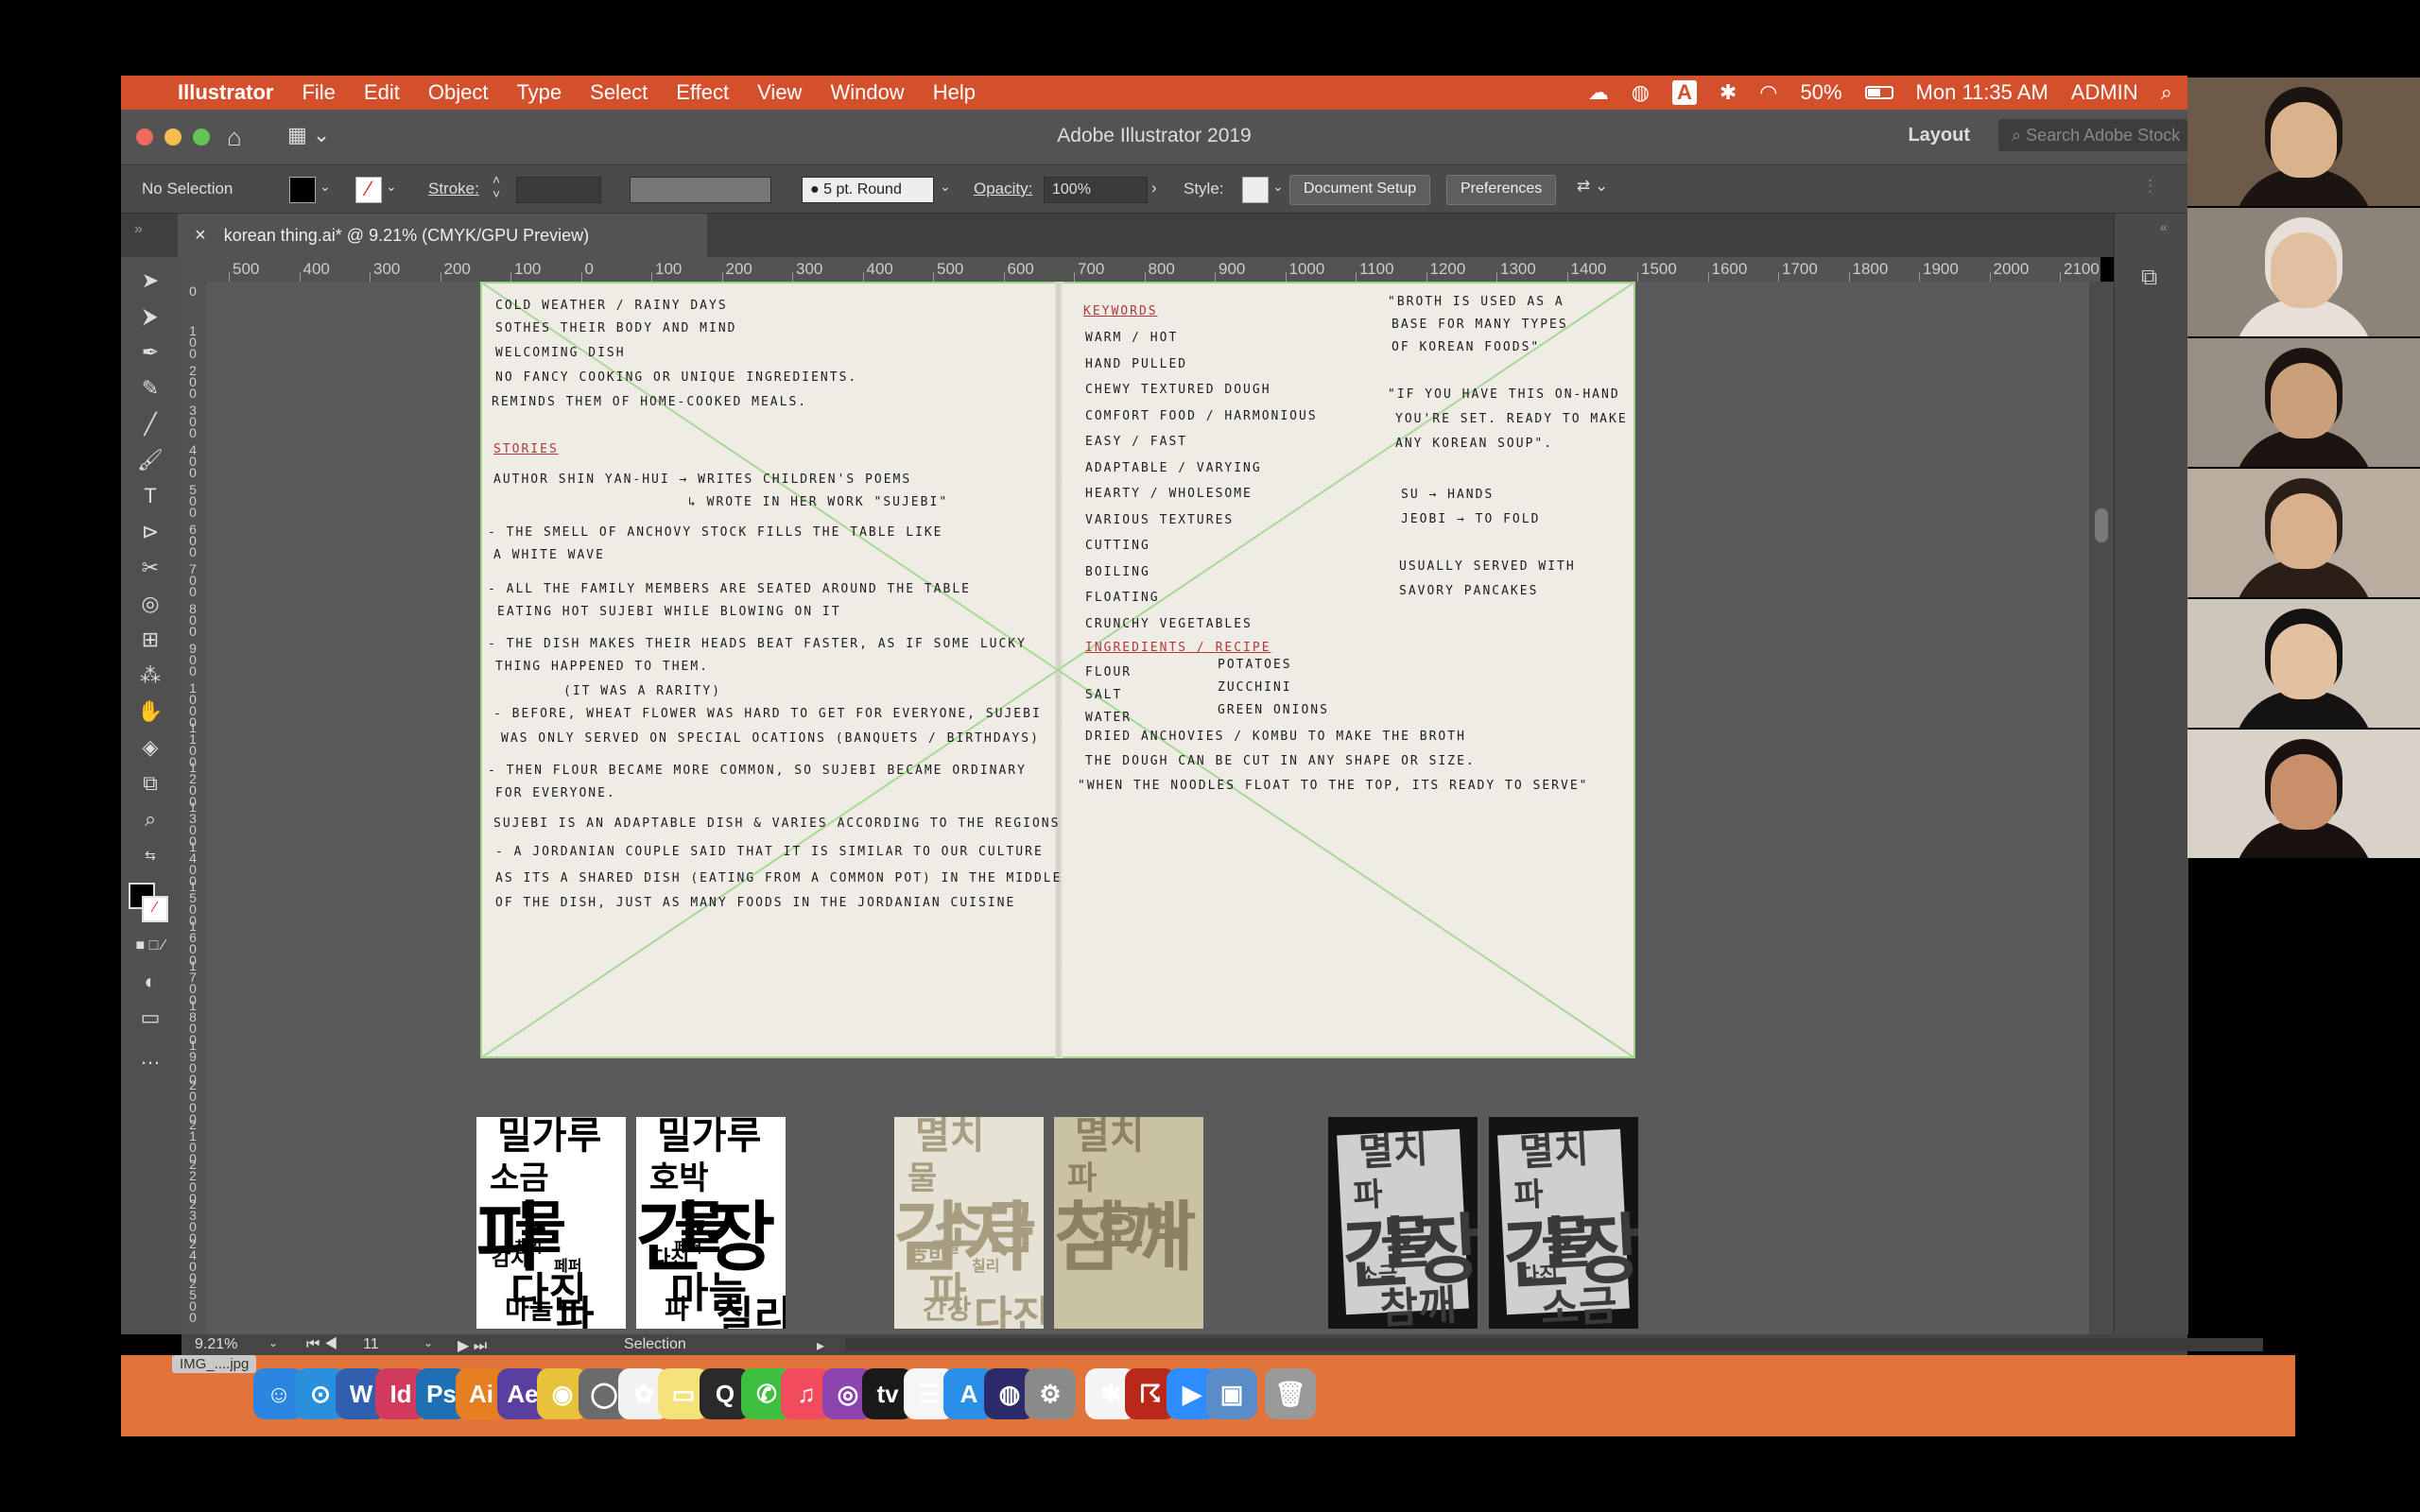 The height and width of the screenshot is (1512, 2420). I want to click on draw-mode-icon: ◐, so click(150, 982).